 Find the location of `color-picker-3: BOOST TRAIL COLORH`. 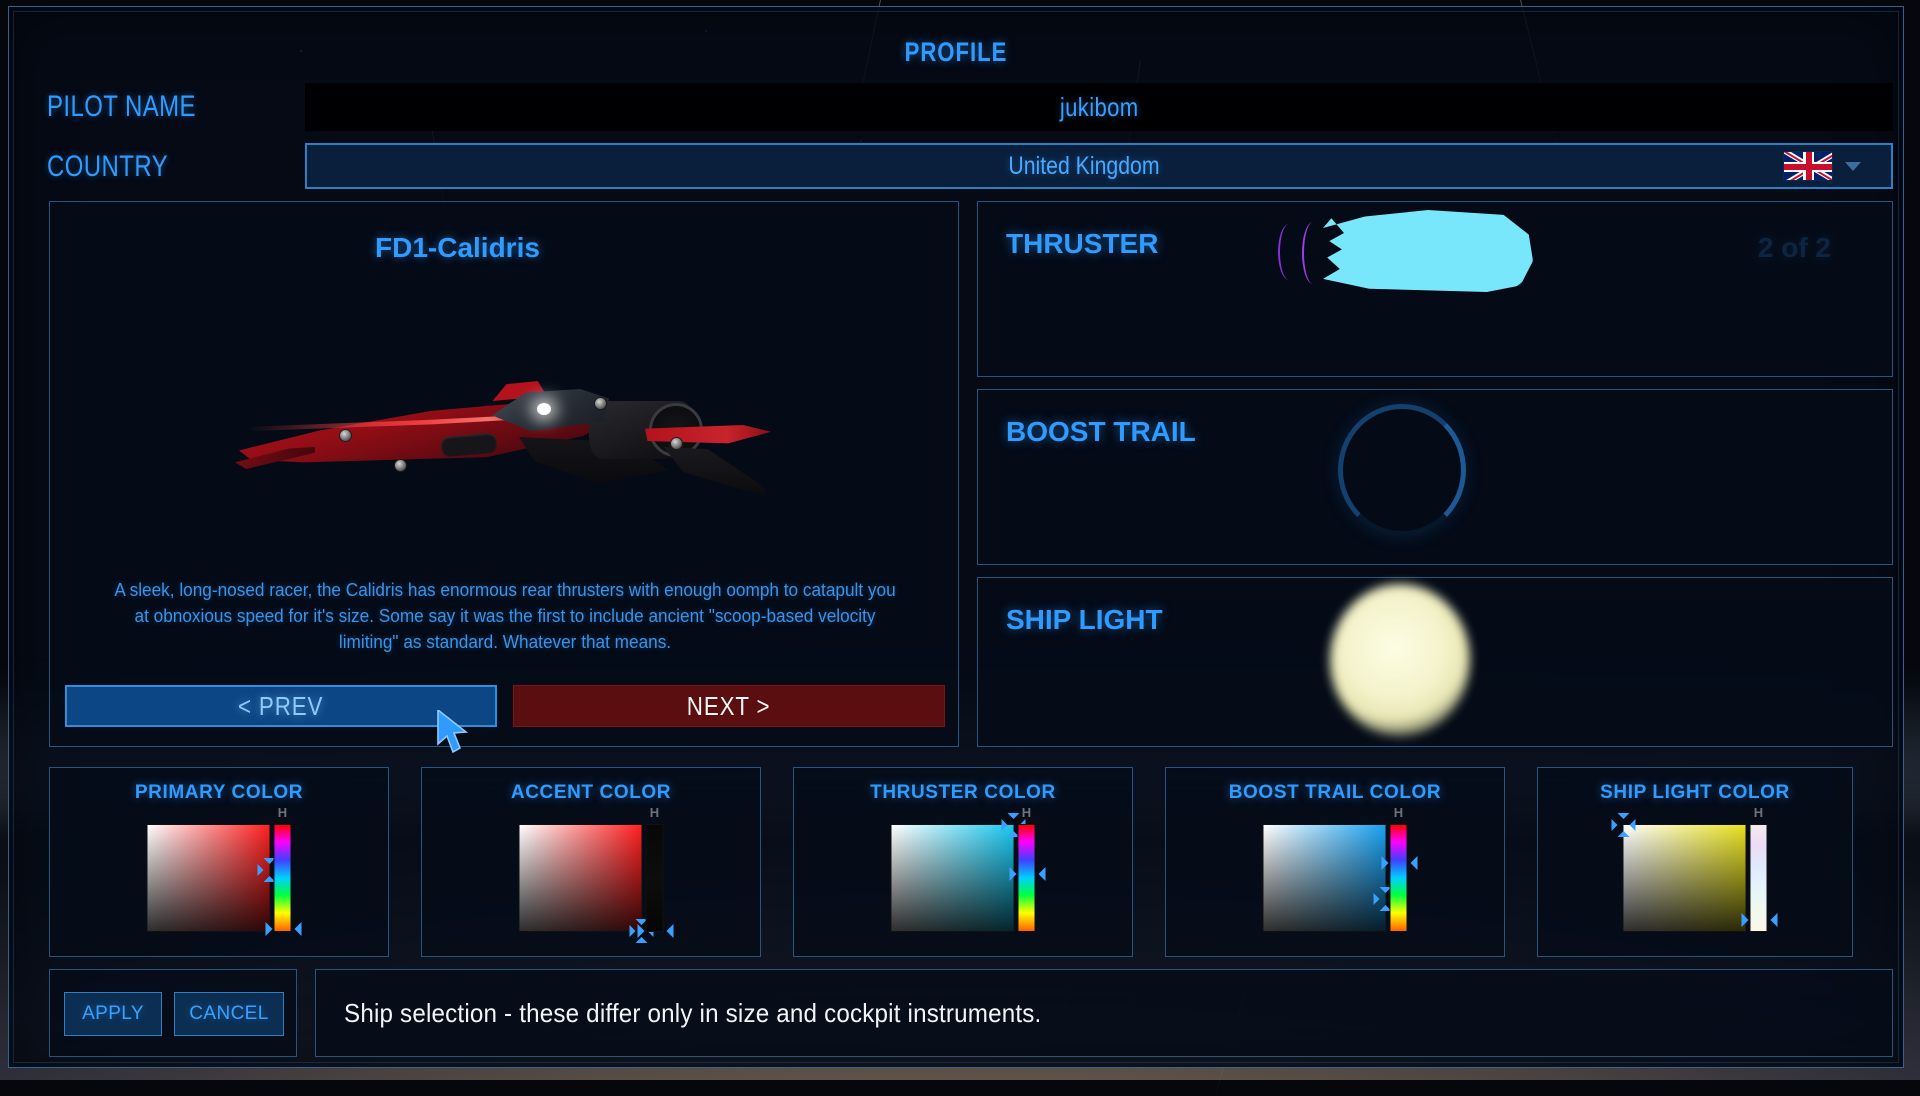

color-picker-3: BOOST TRAIL COLORH is located at coordinates (1335, 862).